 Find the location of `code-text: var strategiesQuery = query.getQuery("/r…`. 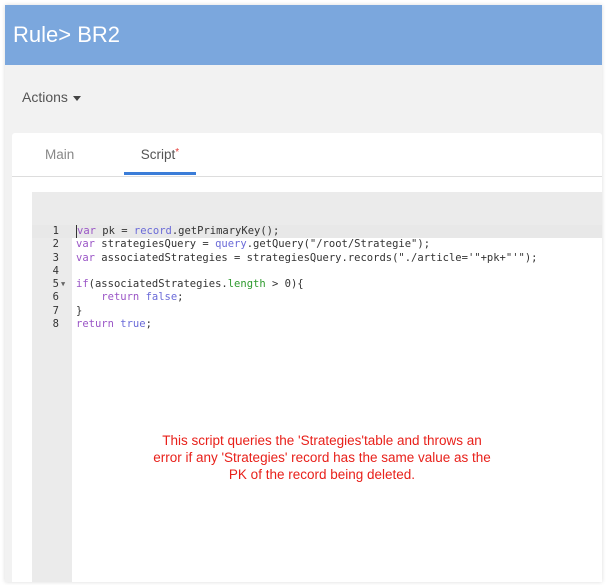

code-text: var strategiesQuery = query.getQuery("/r… is located at coordinates (253, 244).